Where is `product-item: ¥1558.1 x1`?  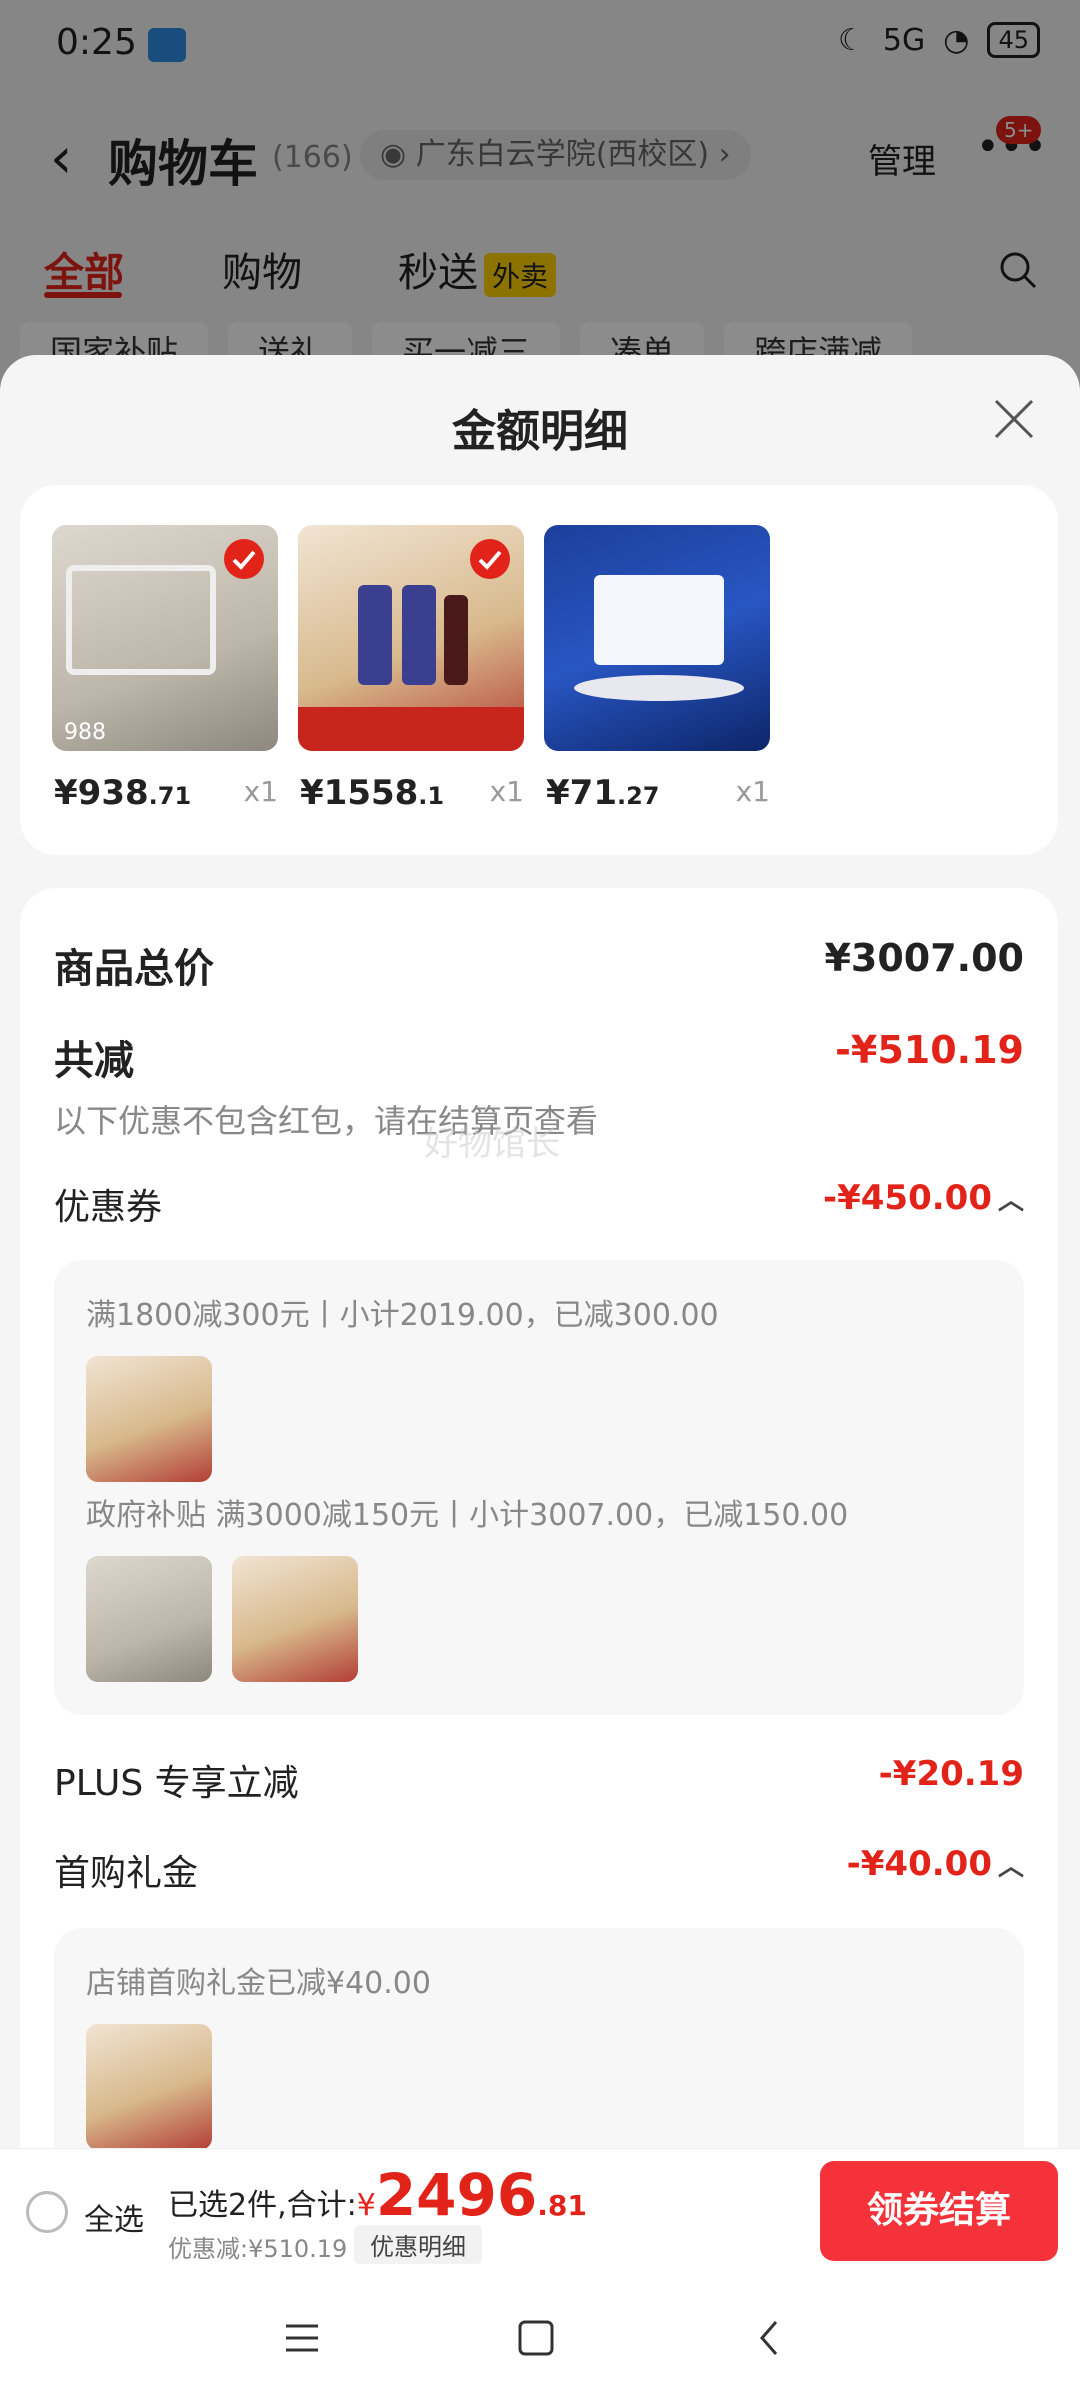
product-item: ¥1558.1 x1 is located at coordinates (411, 669).